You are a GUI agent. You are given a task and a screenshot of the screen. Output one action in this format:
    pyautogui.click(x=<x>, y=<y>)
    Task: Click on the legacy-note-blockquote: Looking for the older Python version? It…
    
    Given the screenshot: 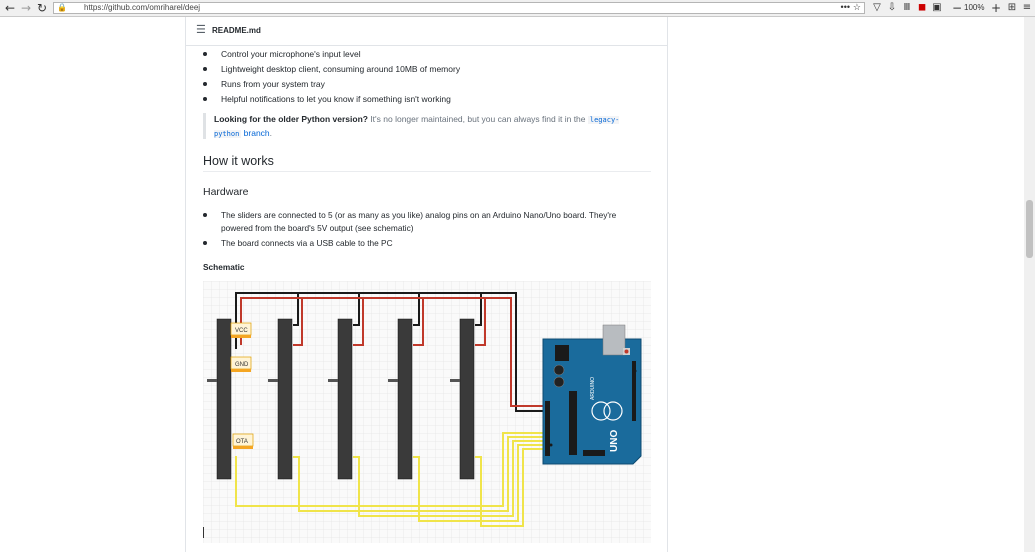 What is the action you would take?
    pyautogui.click(x=418, y=126)
    